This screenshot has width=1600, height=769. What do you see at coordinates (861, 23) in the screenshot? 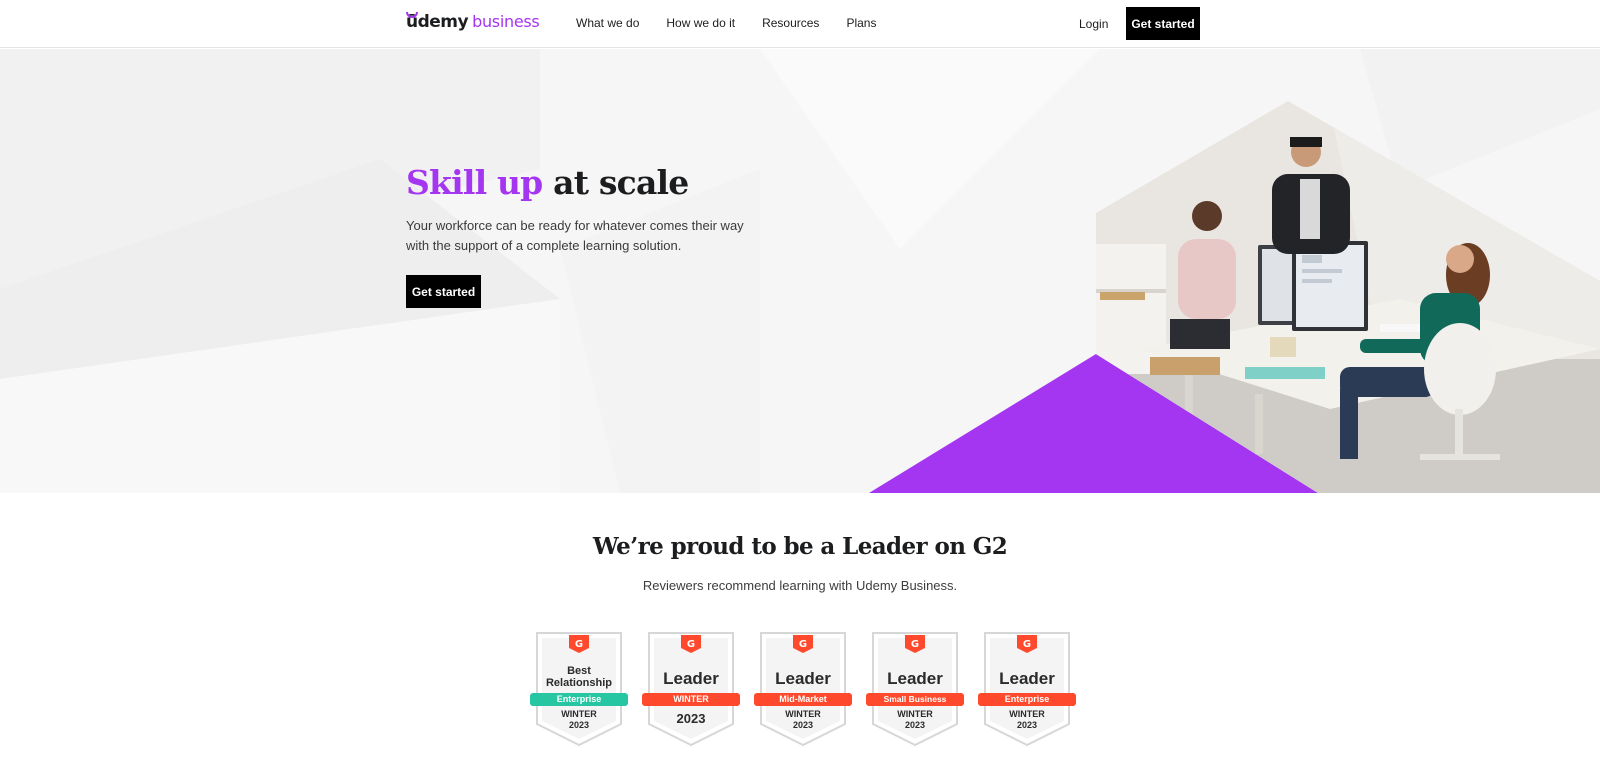
I see `nav-item-plans: Plans` at bounding box center [861, 23].